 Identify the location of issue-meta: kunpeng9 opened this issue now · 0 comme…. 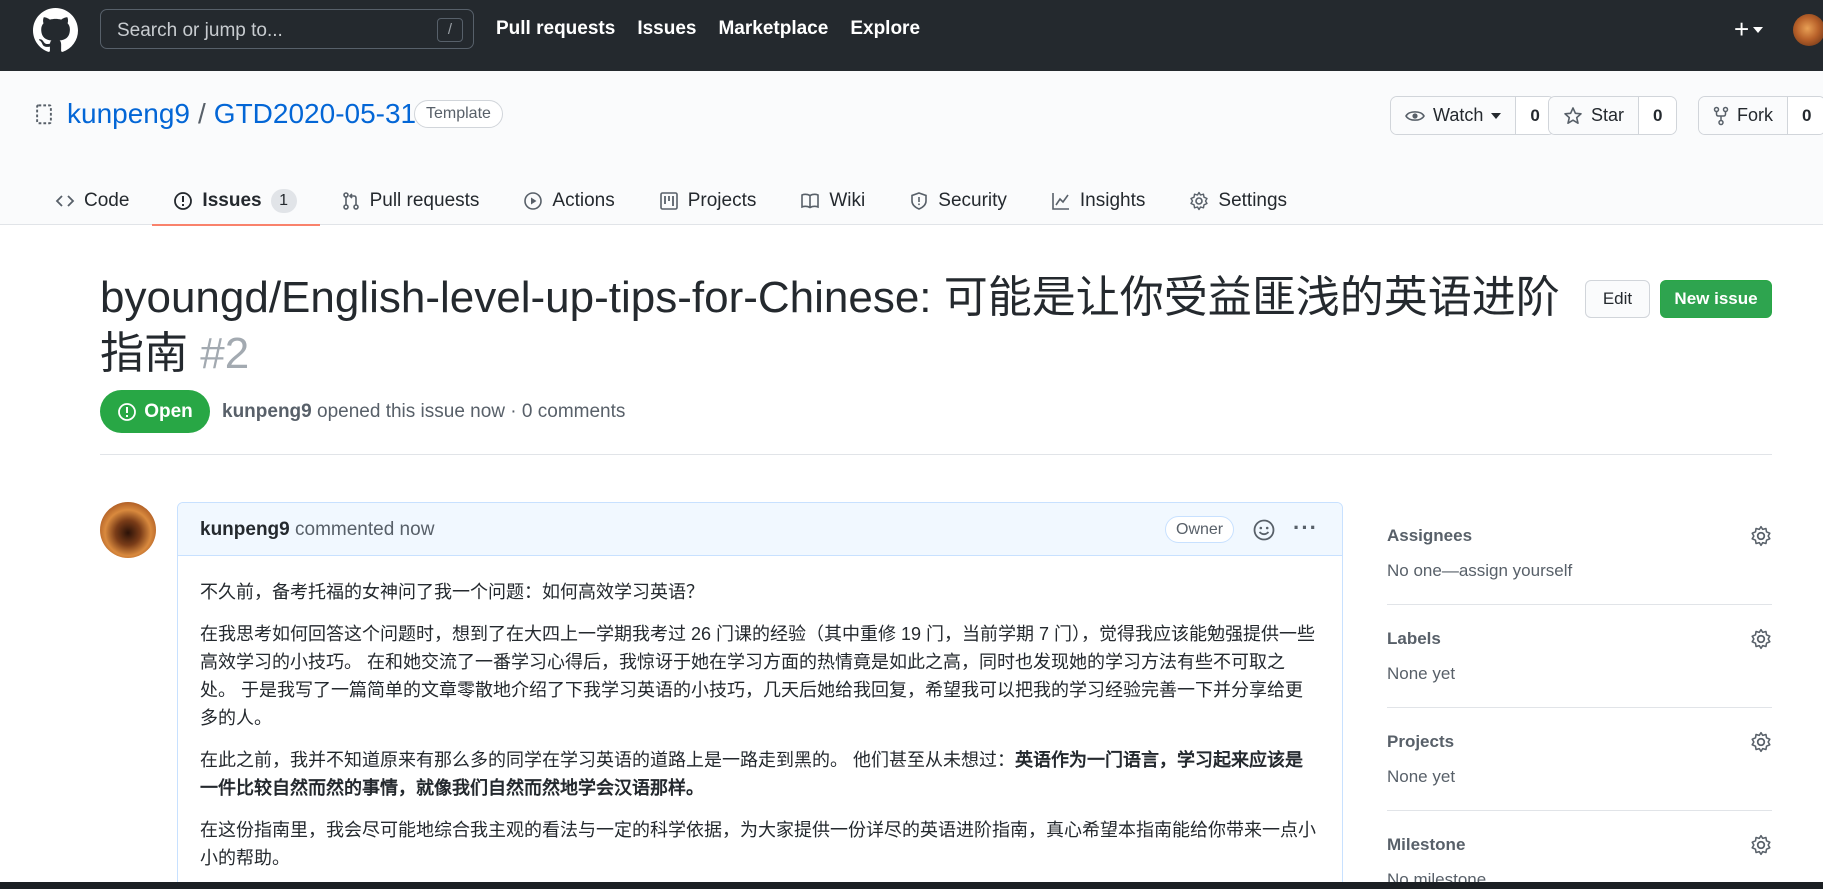
(423, 412).